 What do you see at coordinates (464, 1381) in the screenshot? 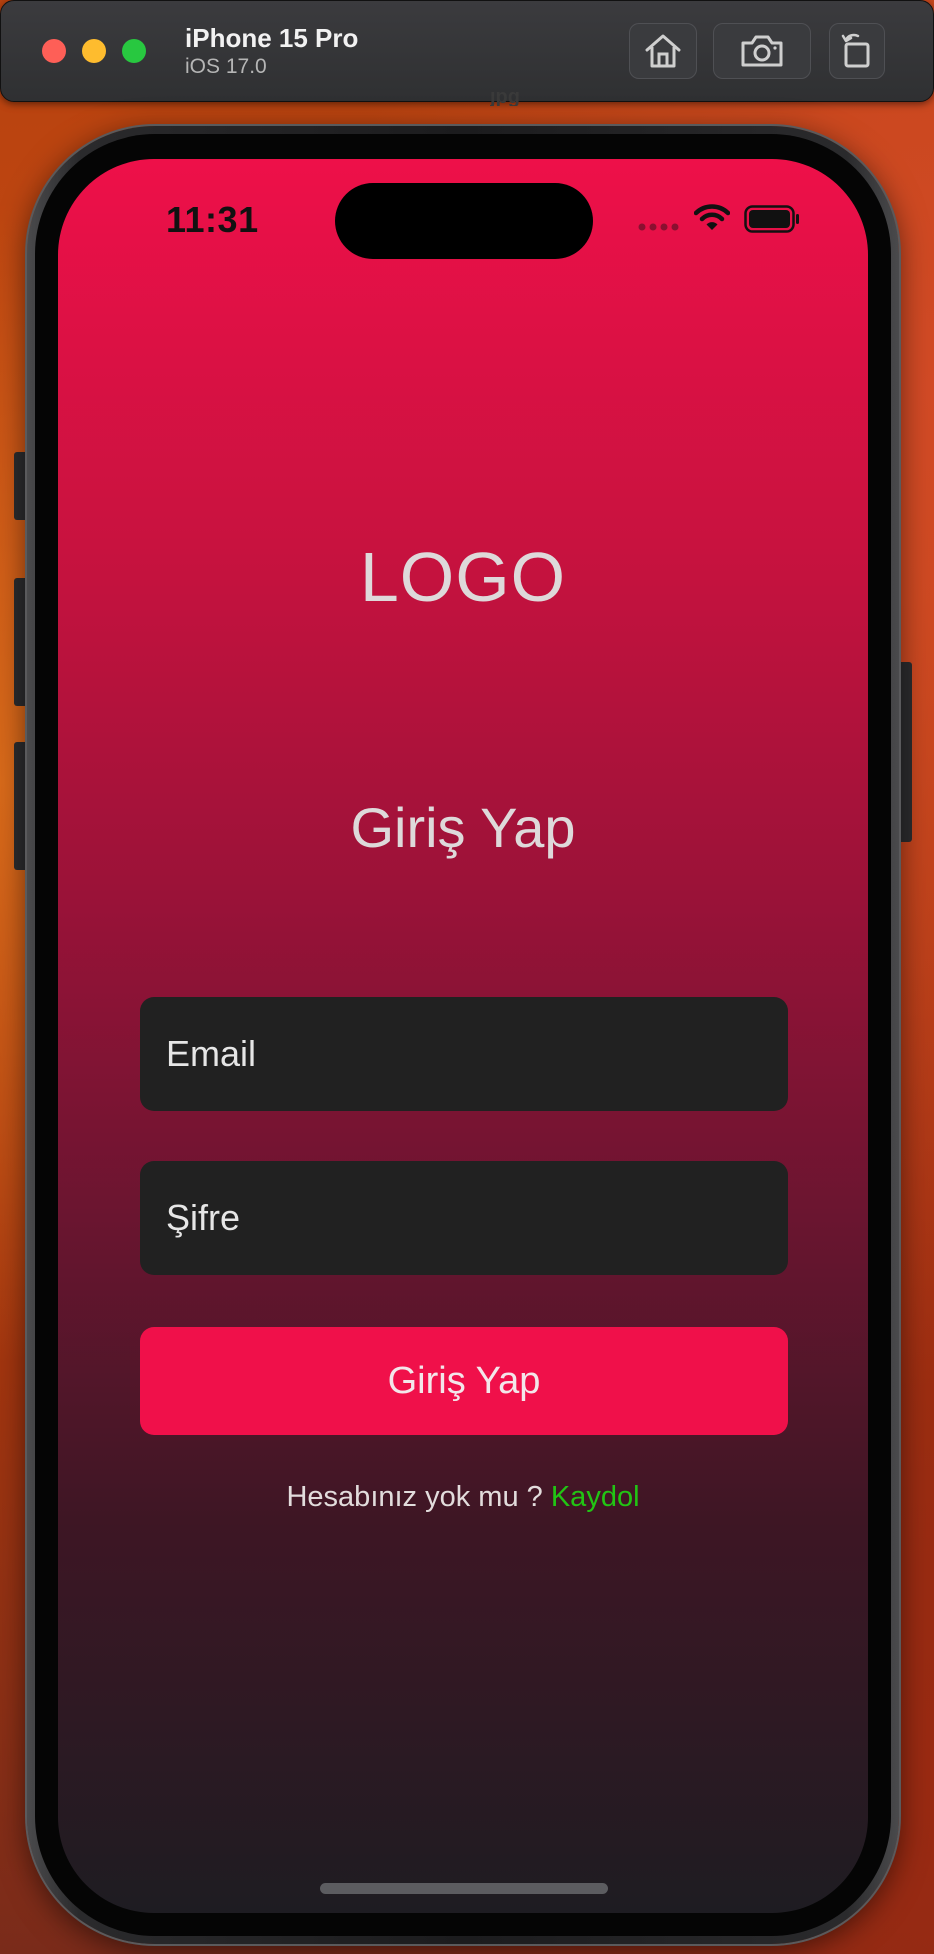
I see `login-button: Giriş Yap` at bounding box center [464, 1381].